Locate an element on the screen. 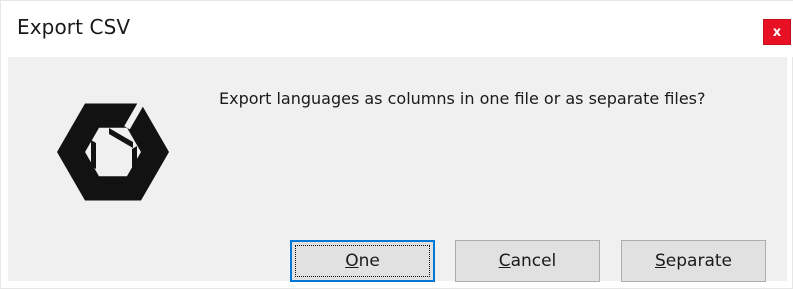 Image resolution: width=793 pixels, height=289 pixels. close-button: x is located at coordinates (777, 32).